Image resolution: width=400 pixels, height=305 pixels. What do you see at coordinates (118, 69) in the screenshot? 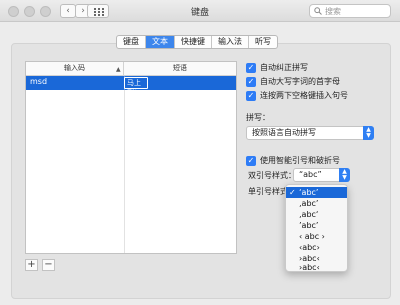
I see `sort-ascending-icon: ▲` at bounding box center [118, 69].